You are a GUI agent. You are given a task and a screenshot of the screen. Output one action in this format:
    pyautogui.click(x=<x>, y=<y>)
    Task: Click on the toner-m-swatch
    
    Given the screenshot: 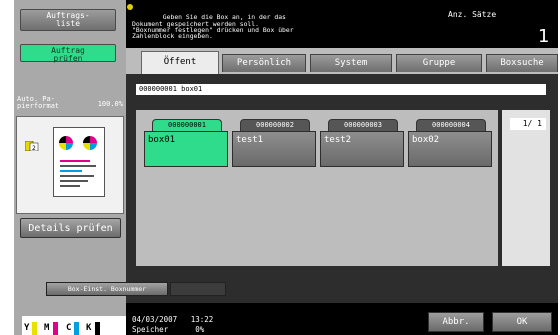 What is the action you would take?
    pyautogui.click(x=55, y=328)
    